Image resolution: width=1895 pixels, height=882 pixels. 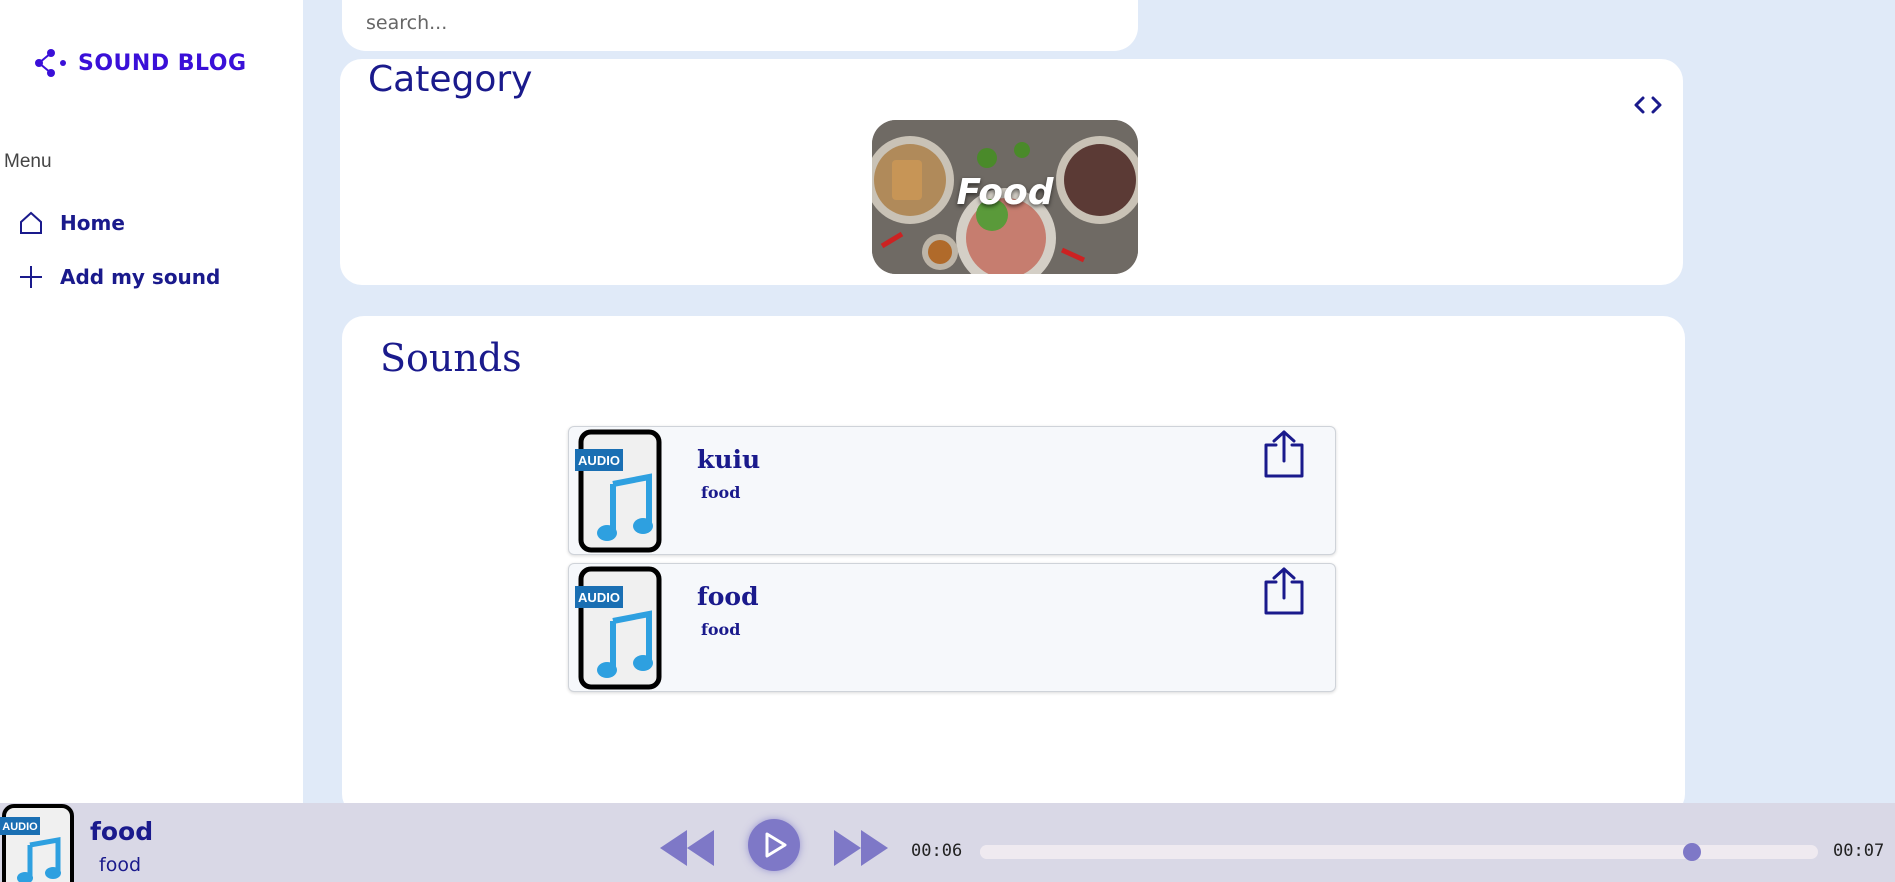 I want to click on play-button, so click(x=774, y=845).